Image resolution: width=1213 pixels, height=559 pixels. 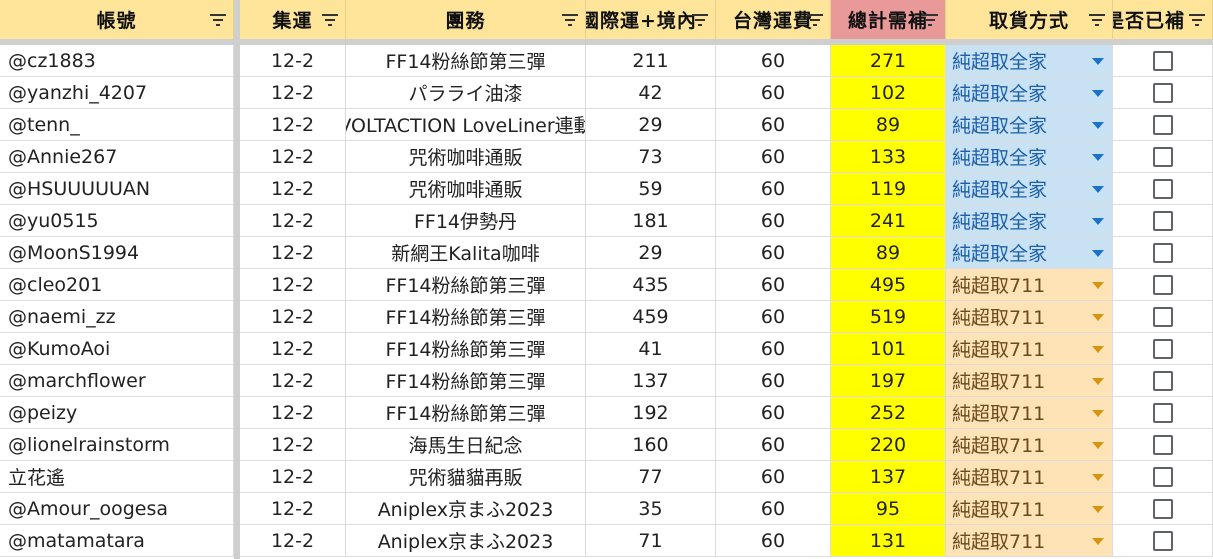 What do you see at coordinates (117, 445) in the screenshot?
I see `cell-account: @lionelrainstorm` at bounding box center [117, 445].